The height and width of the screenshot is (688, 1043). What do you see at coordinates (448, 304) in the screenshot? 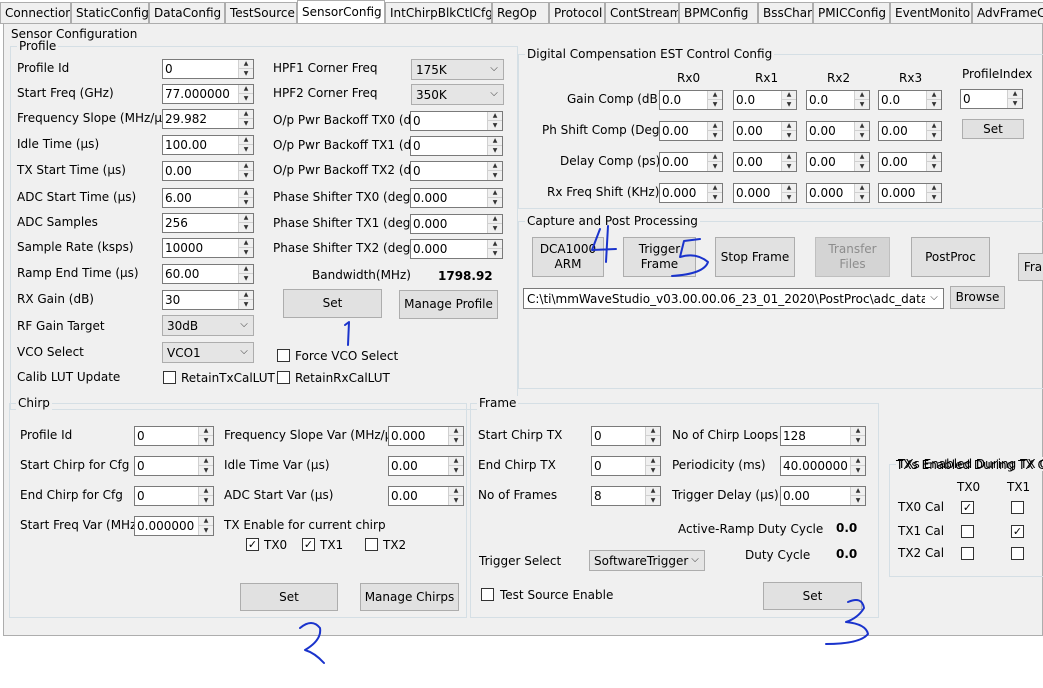
I see `manage-profile-button: Manage Profile` at bounding box center [448, 304].